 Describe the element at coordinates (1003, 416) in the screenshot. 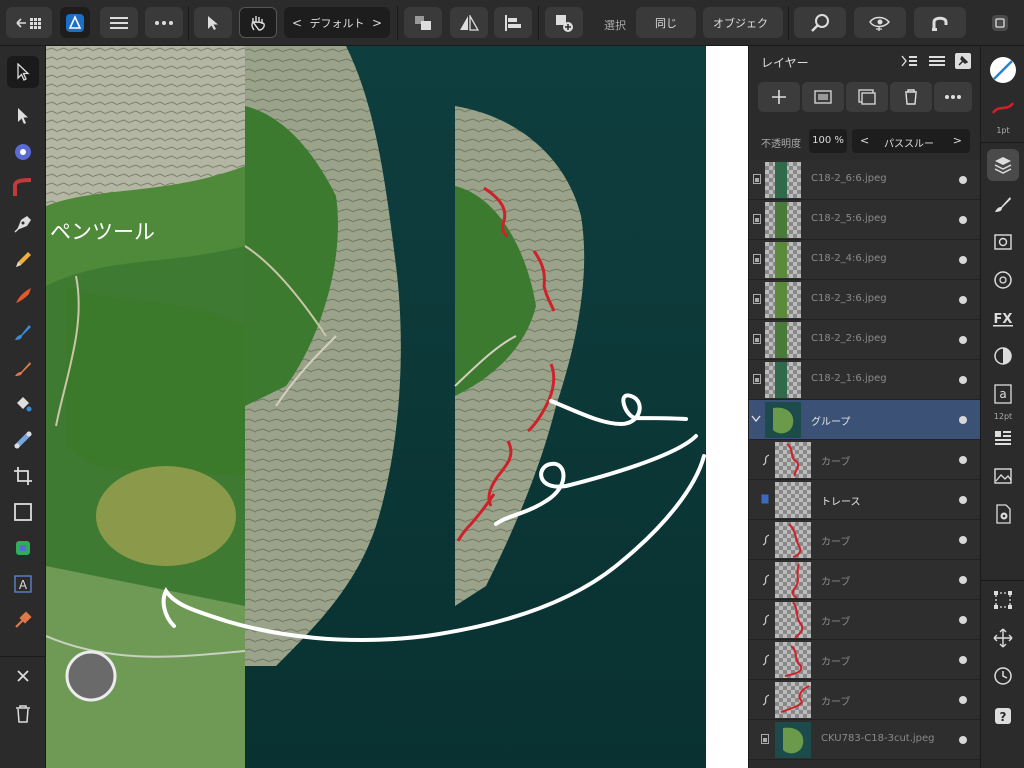

I see `font-size-label: 12pt` at that location.